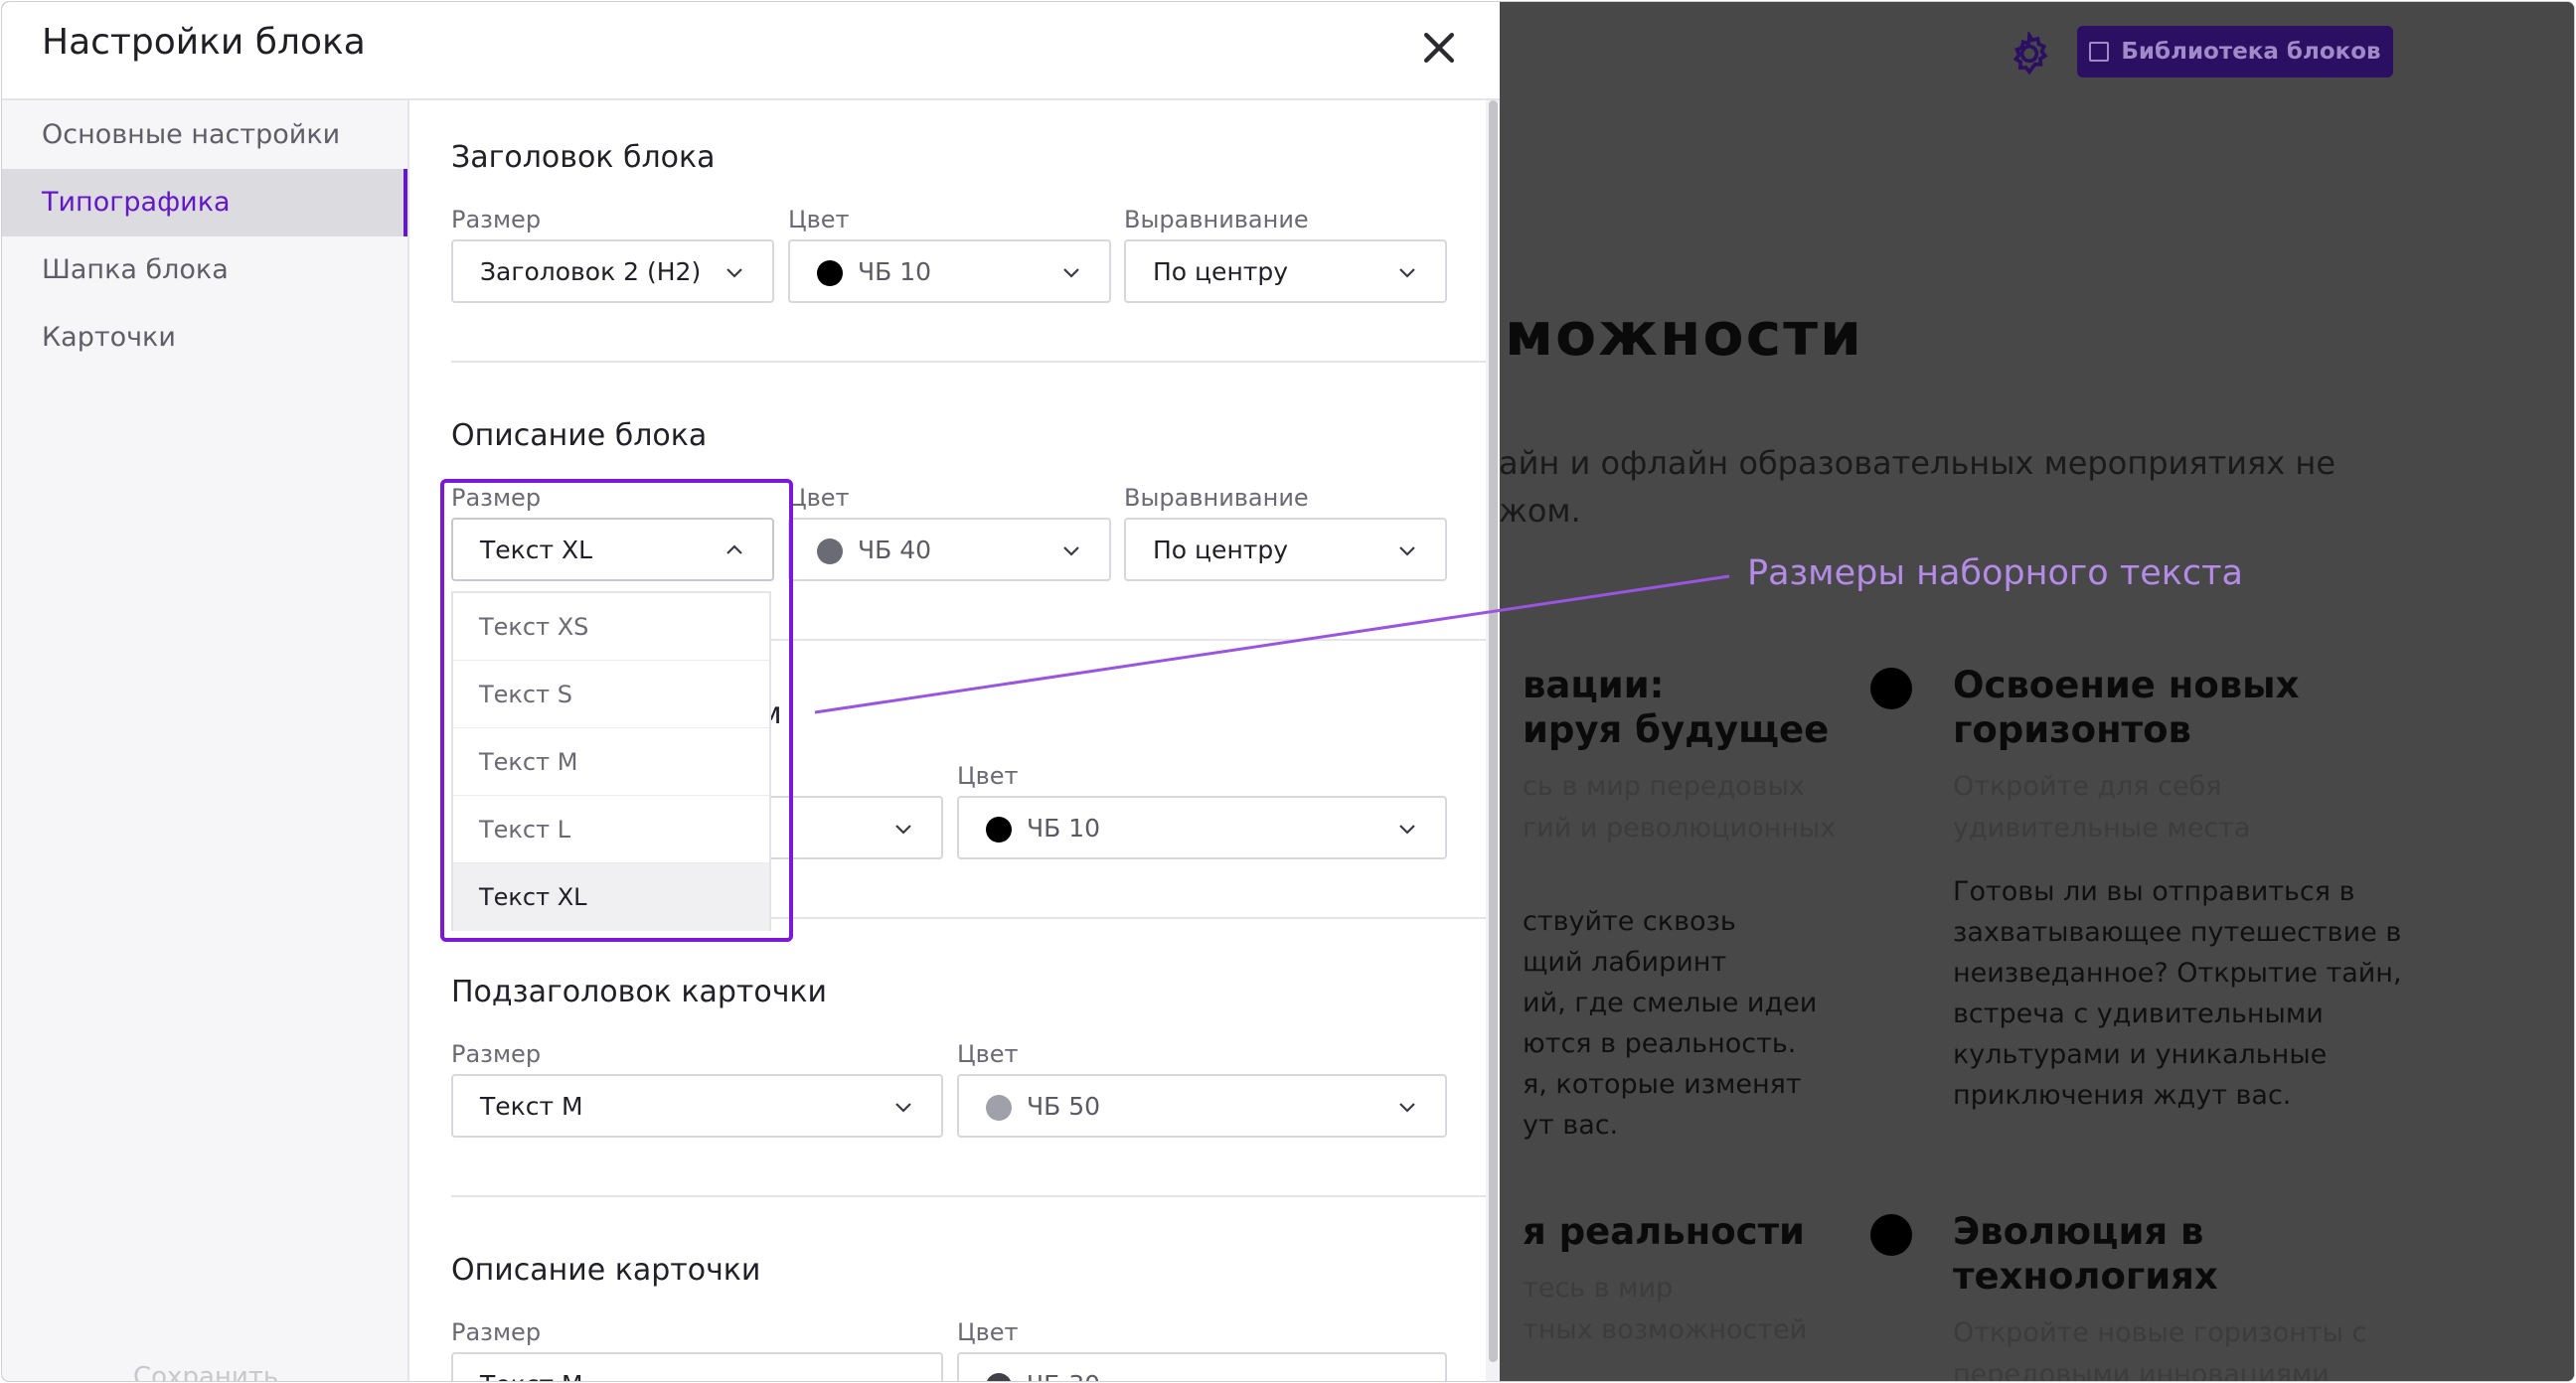 The height and width of the screenshot is (1383, 2576). What do you see at coordinates (2126, 685) in the screenshot?
I see `bg-card-title: Освоение новых` at bounding box center [2126, 685].